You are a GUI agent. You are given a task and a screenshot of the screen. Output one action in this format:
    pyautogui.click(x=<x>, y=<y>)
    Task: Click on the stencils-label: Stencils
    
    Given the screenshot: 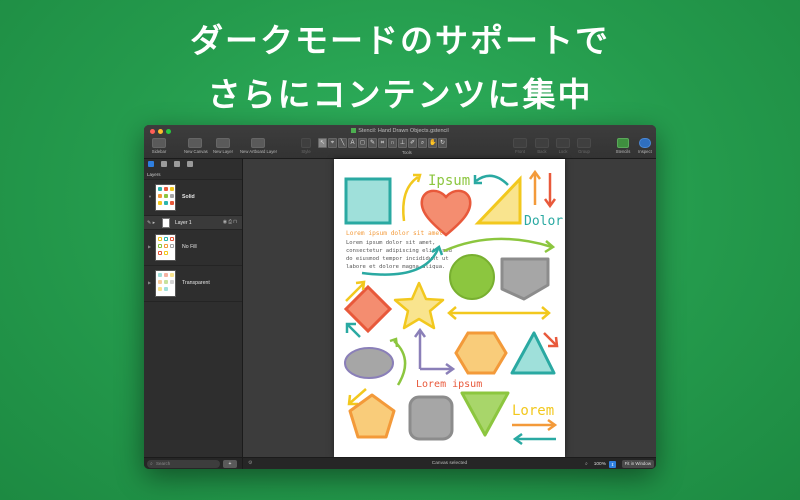 What is the action you would take?
    pyautogui.click(x=623, y=151)
    